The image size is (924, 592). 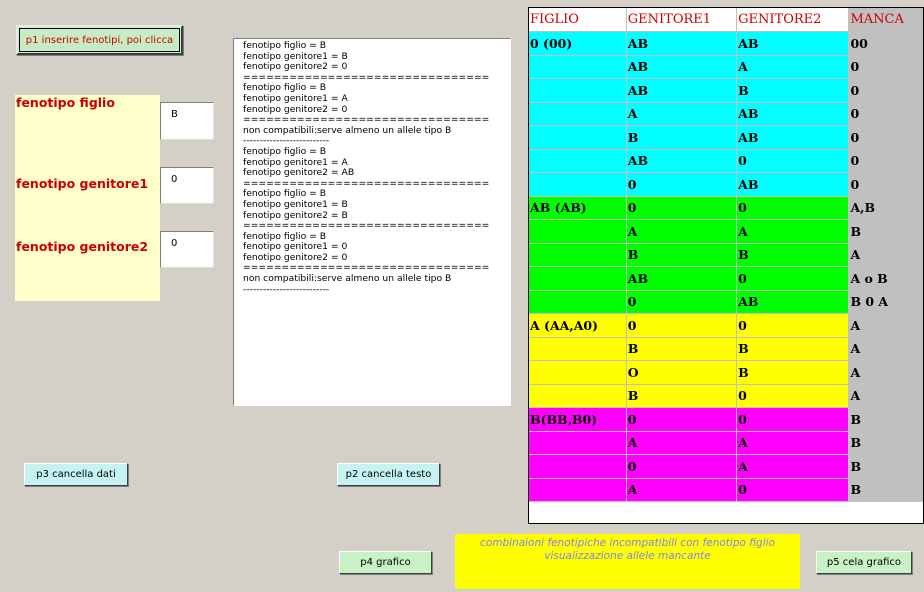 I want to click on p1-insert-button: p1 inserire fenotipi, poi clicca, so click(x=99, y=40).